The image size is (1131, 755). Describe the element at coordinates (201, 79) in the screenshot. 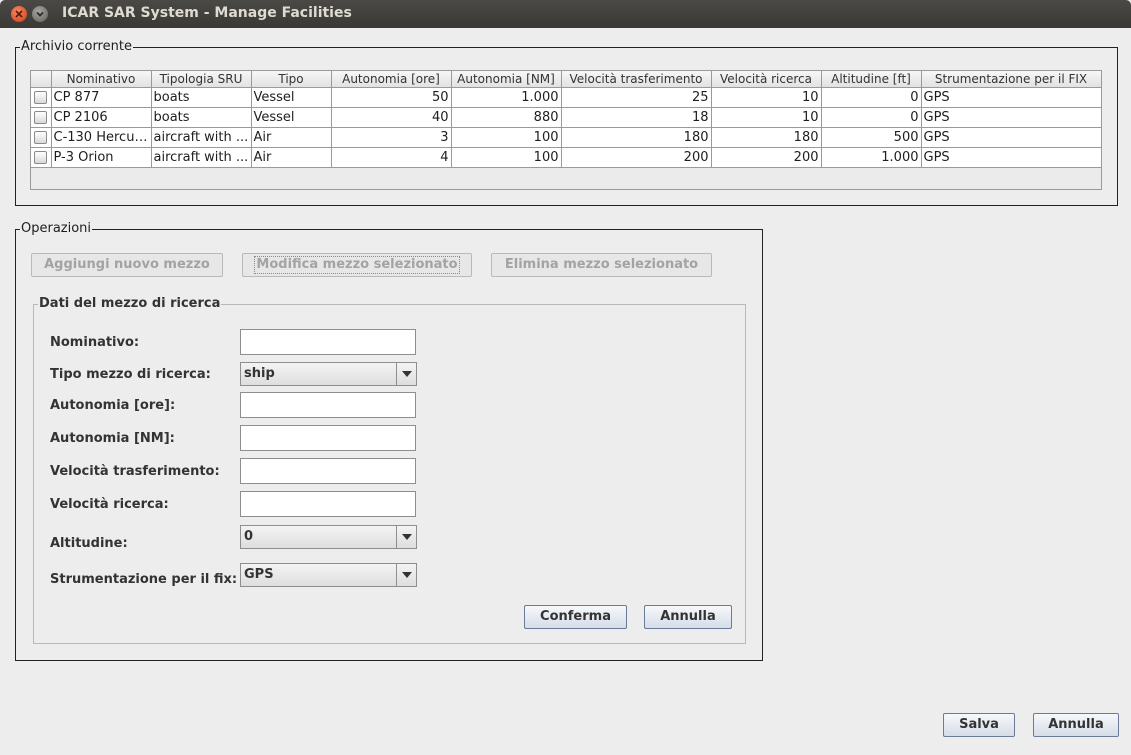

I see `column-header-tipologia: Tipologia SRU` at that location.